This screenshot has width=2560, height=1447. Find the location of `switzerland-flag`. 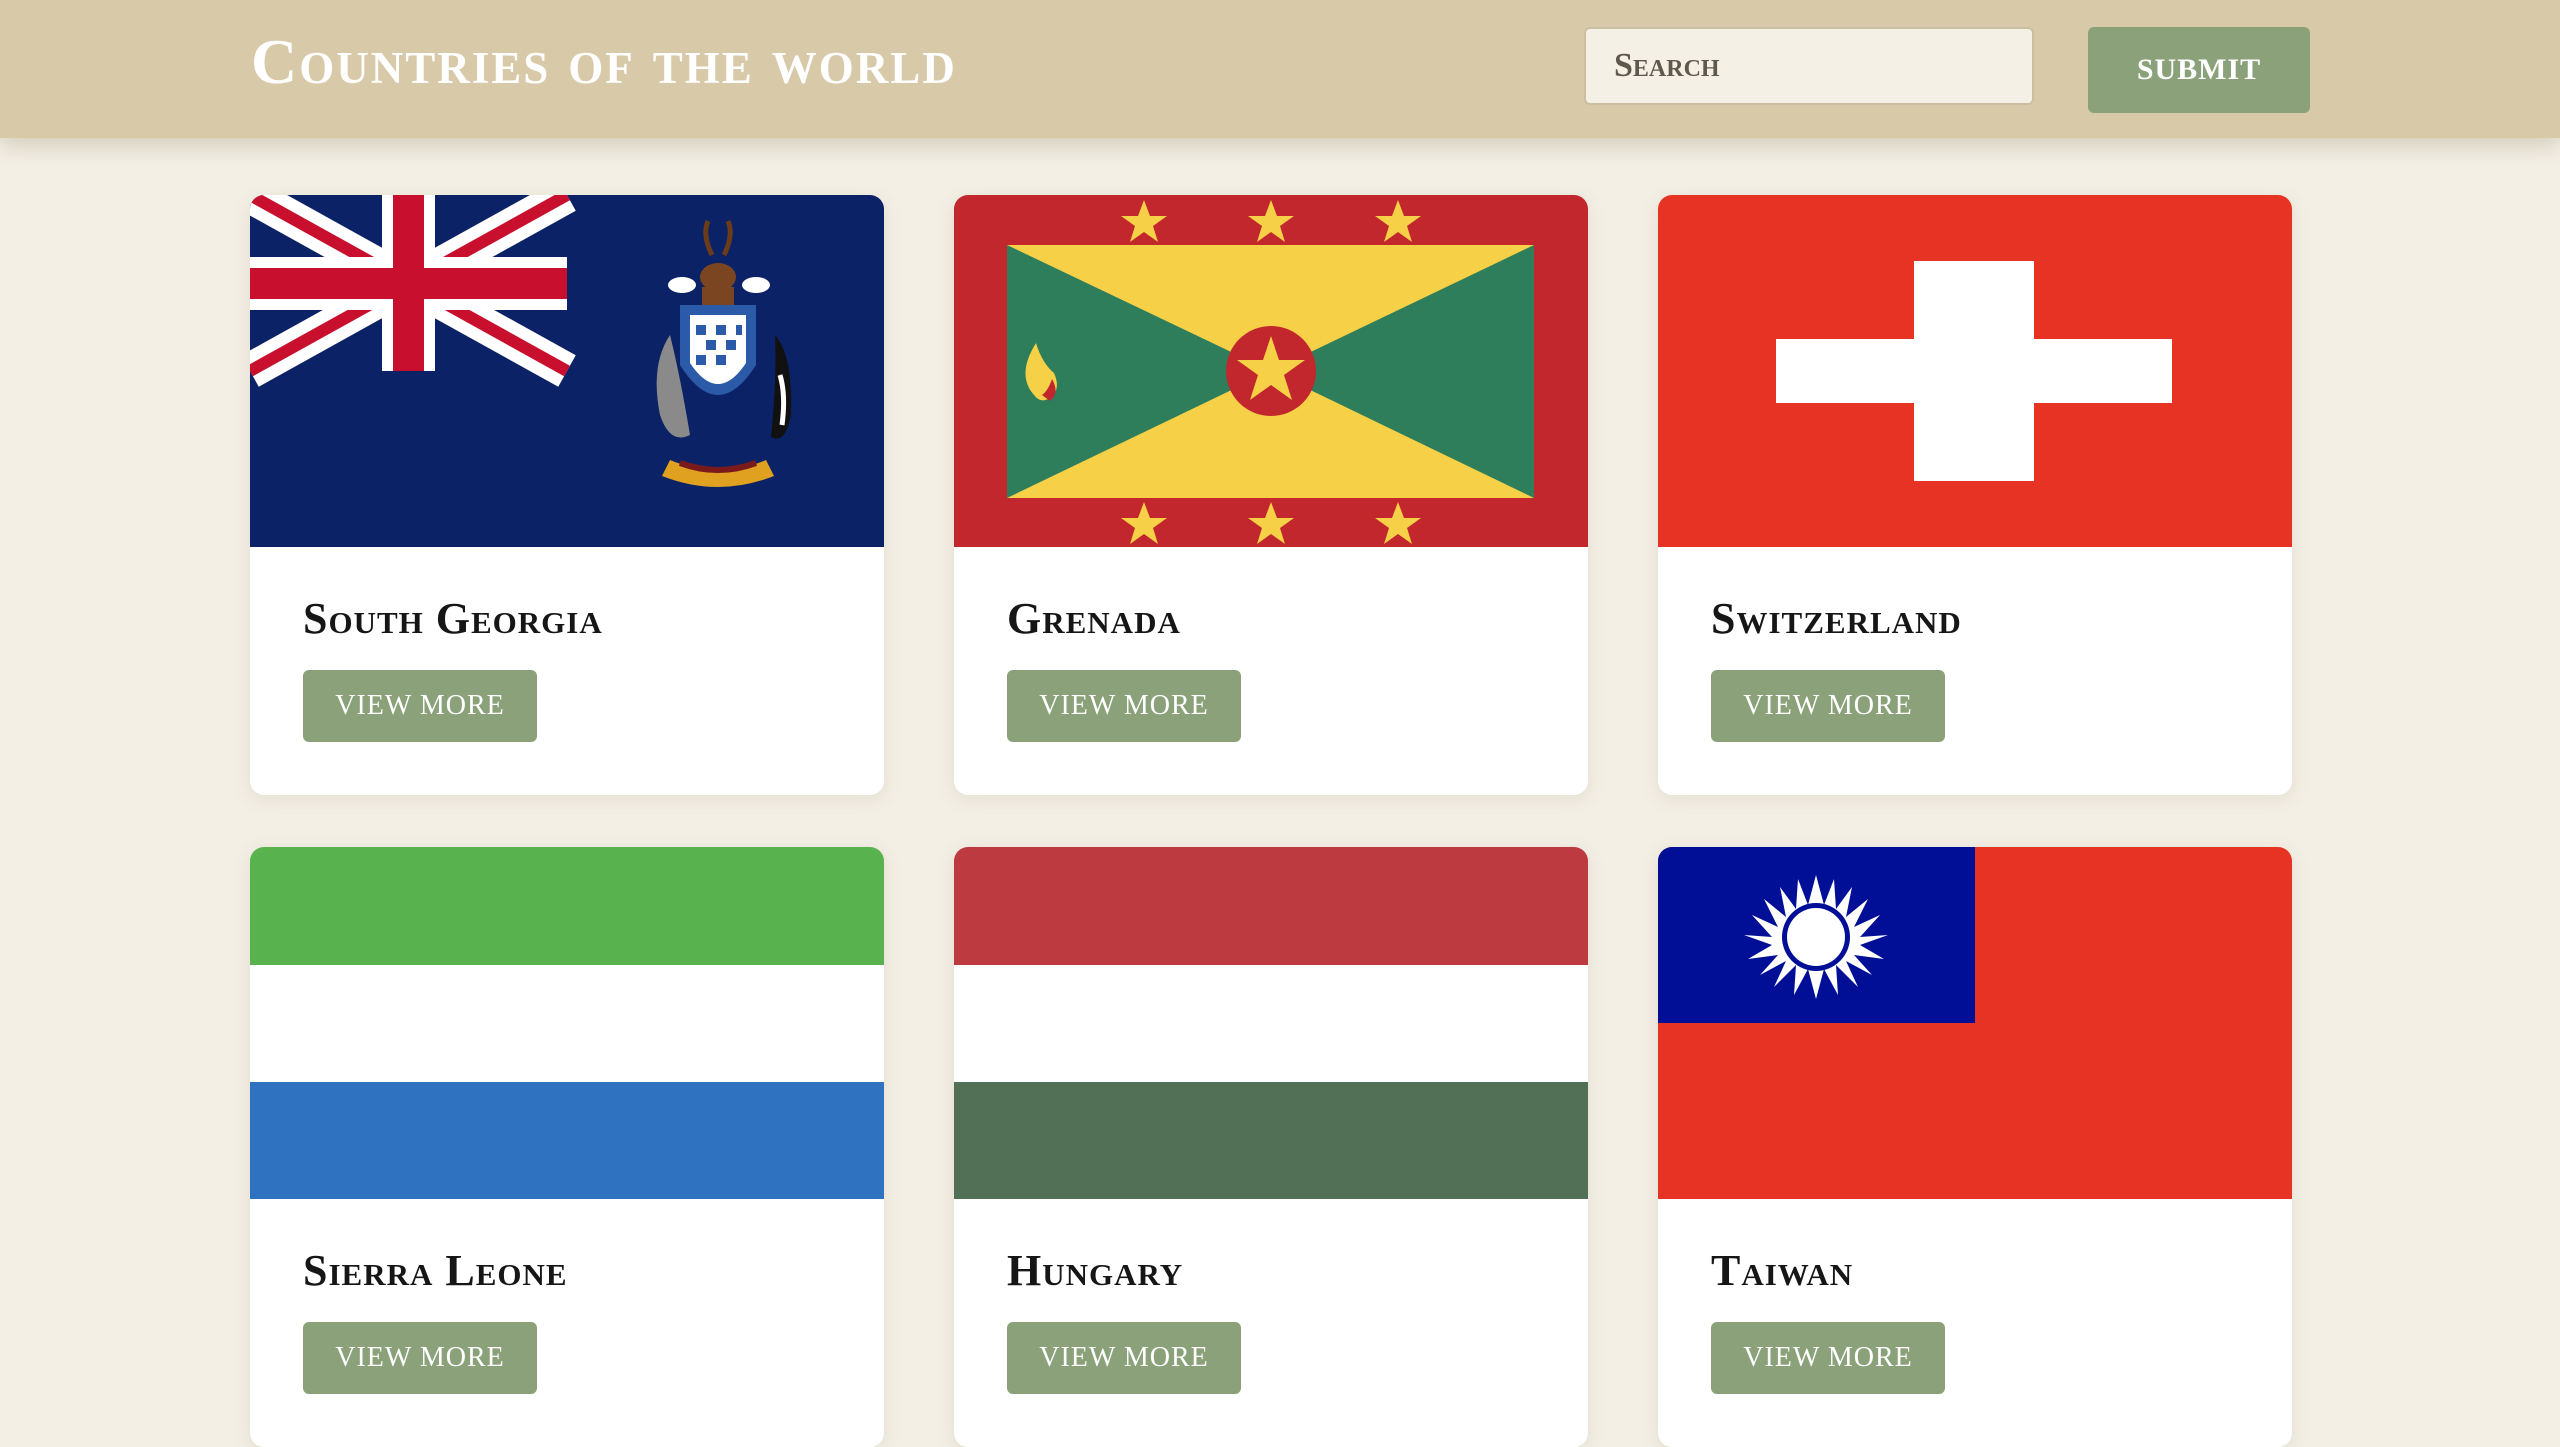

switzerland-flag is located at coordinates (1975, 371).